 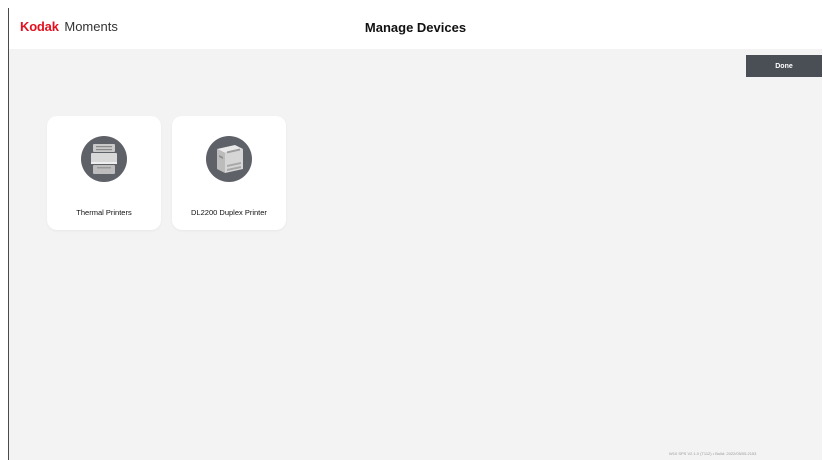 What do you see at coordinates (104, 212) in the screenshot?
I see `device-label: Thermal Printers` at bounding box center [104, 212].